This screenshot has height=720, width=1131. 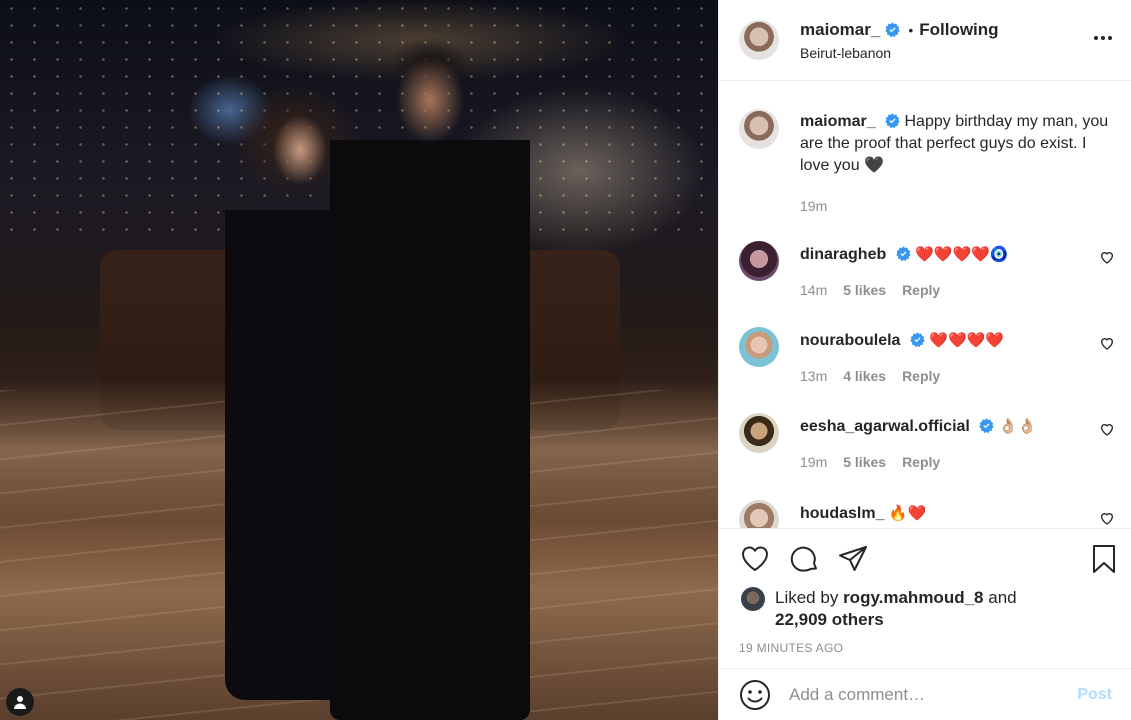 What do you see at coordinates (755, 559) in the screenshot?
I see `like-heart-icon` at bounding box center [755, 559].